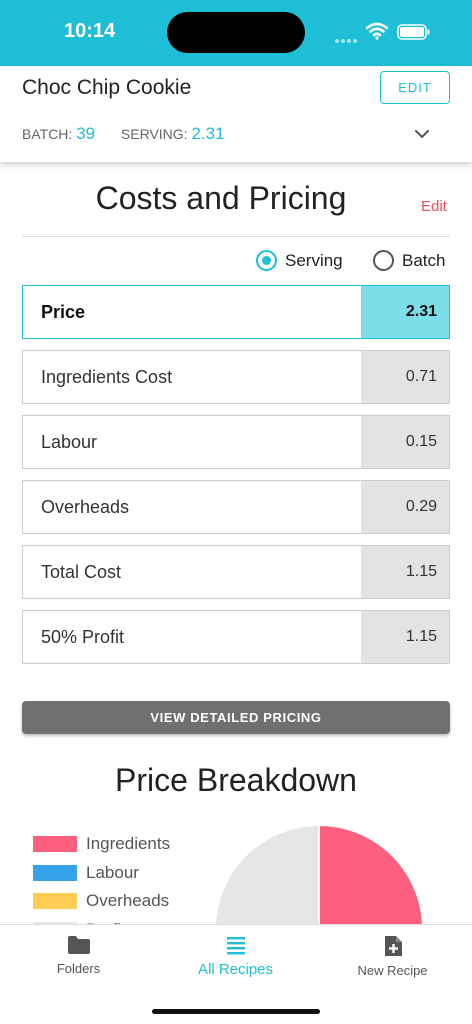 This screenshot has width=472, height=1024. Describe the element at coordinates (78, 968) in the screenshot. I see `tab-label: Folders` at that location.